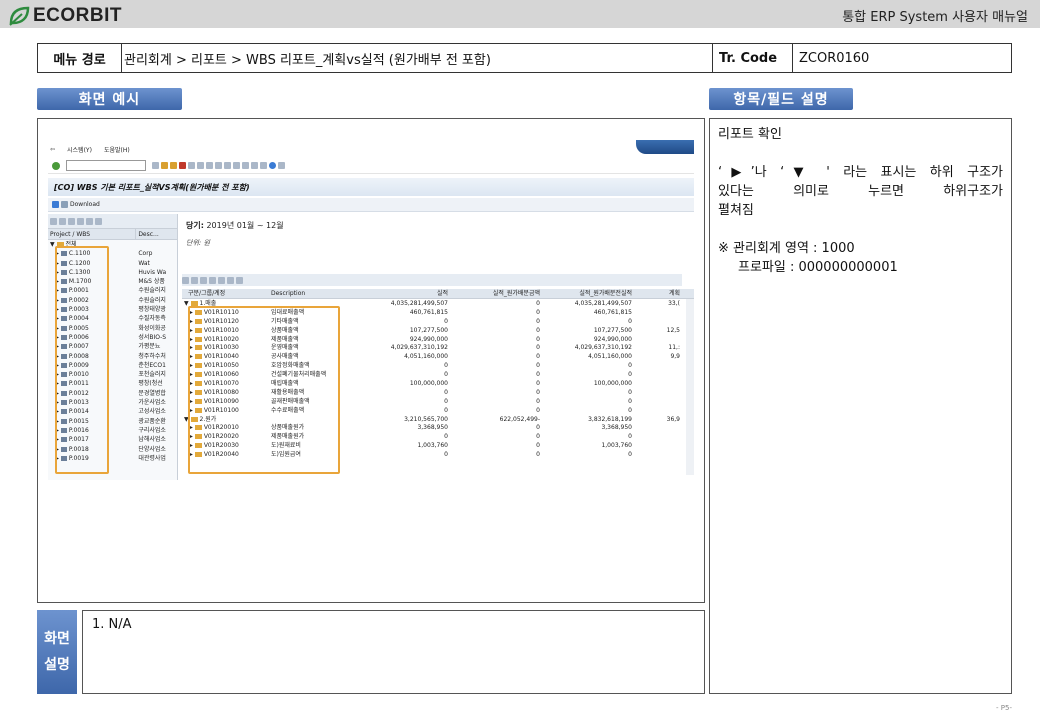 The image size is (1040, 720). I want to click on desc-tab-line1: 화면, so click(57, 639).